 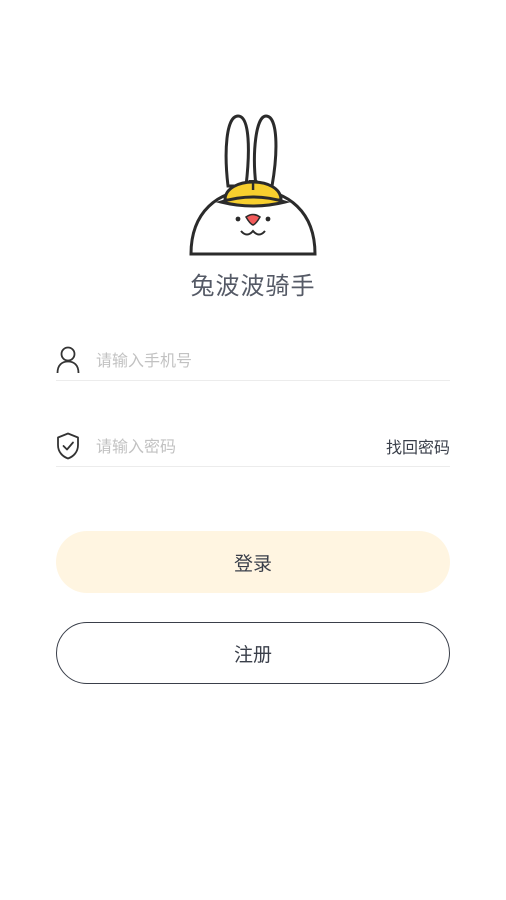 I want to click on bunny-logo: T, so click(x=253, y=185).